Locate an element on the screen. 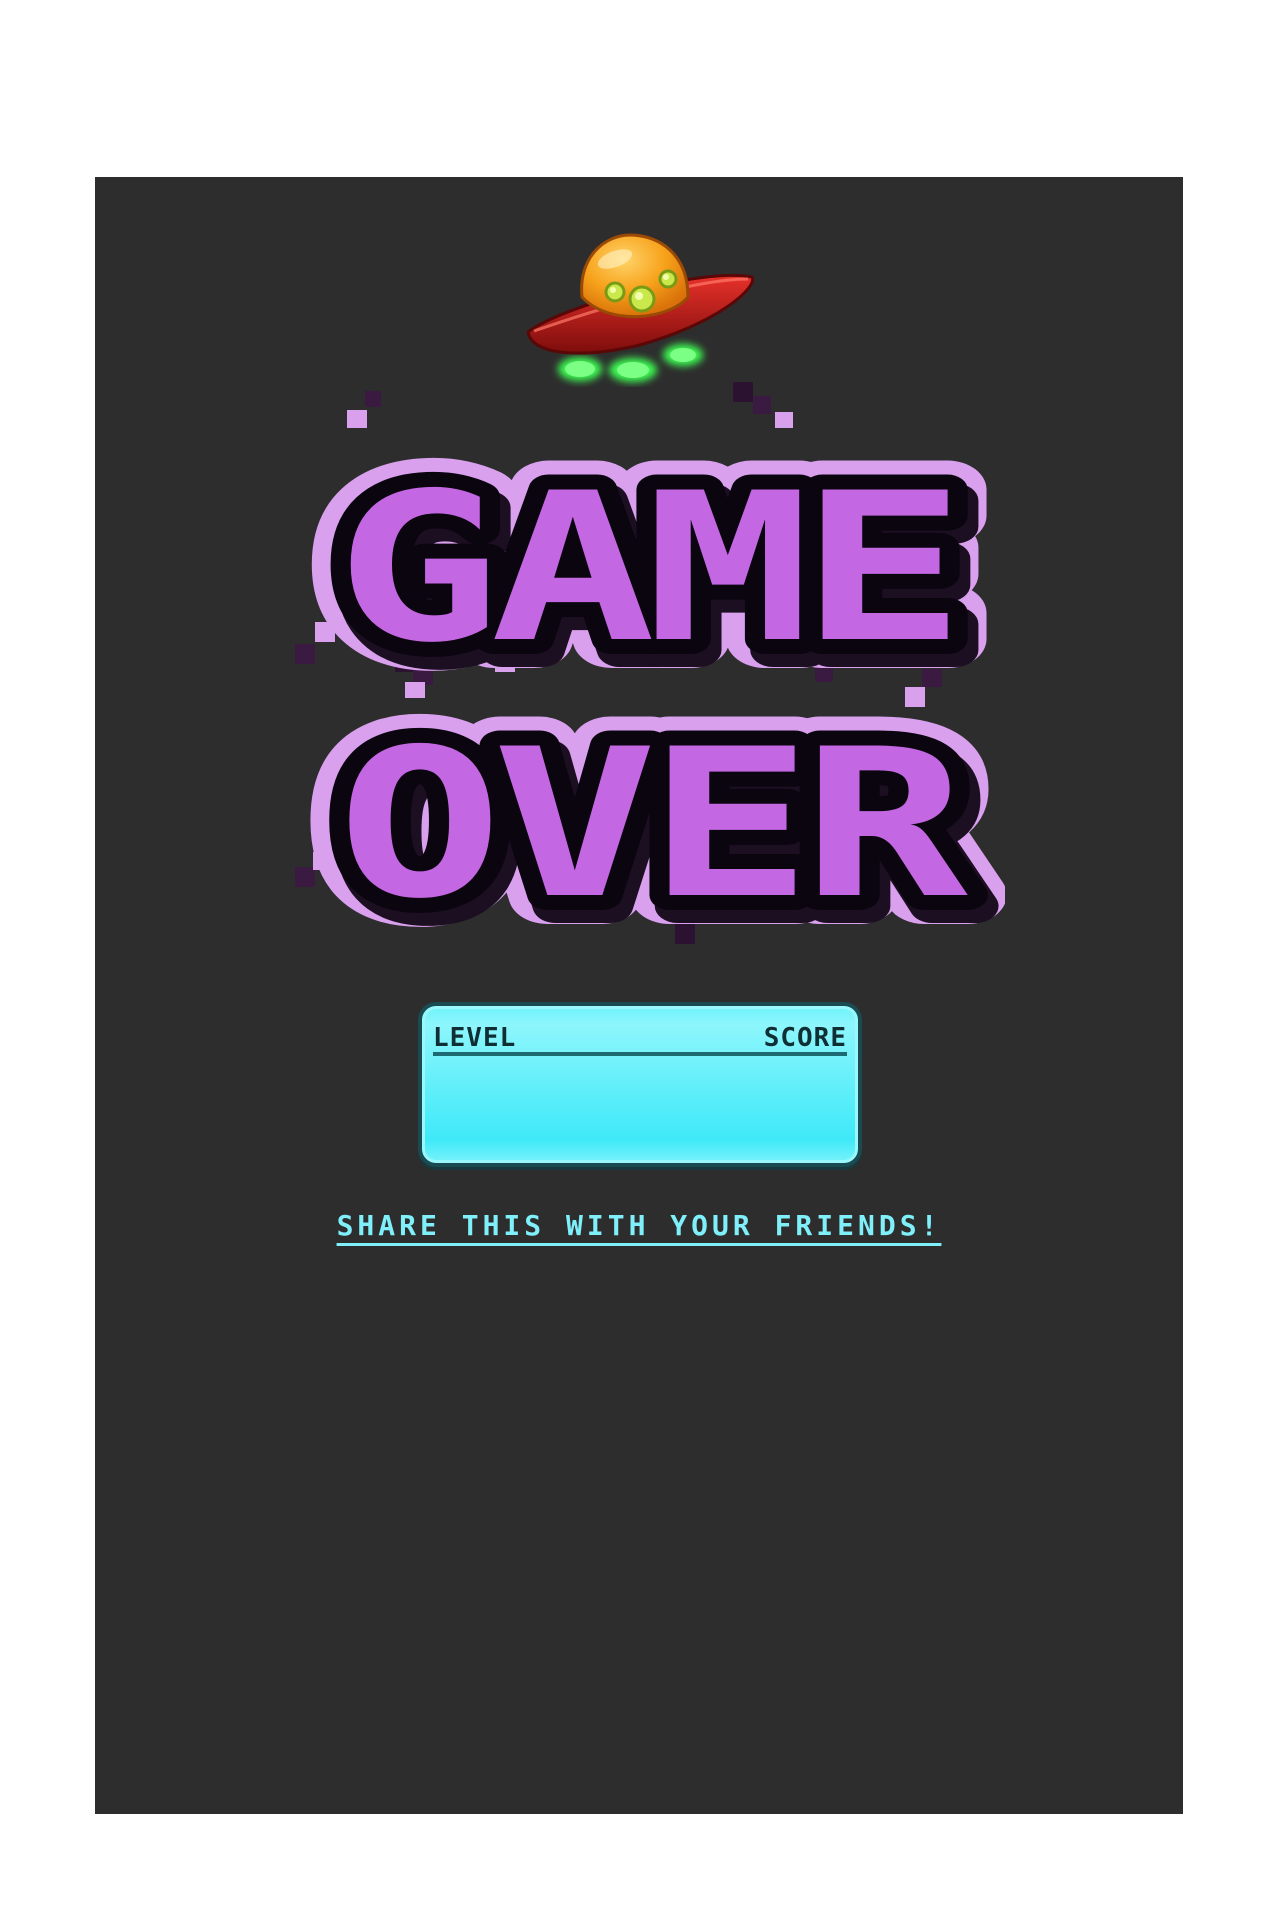  title-line2: OVER is located at coordinates (653, 825).